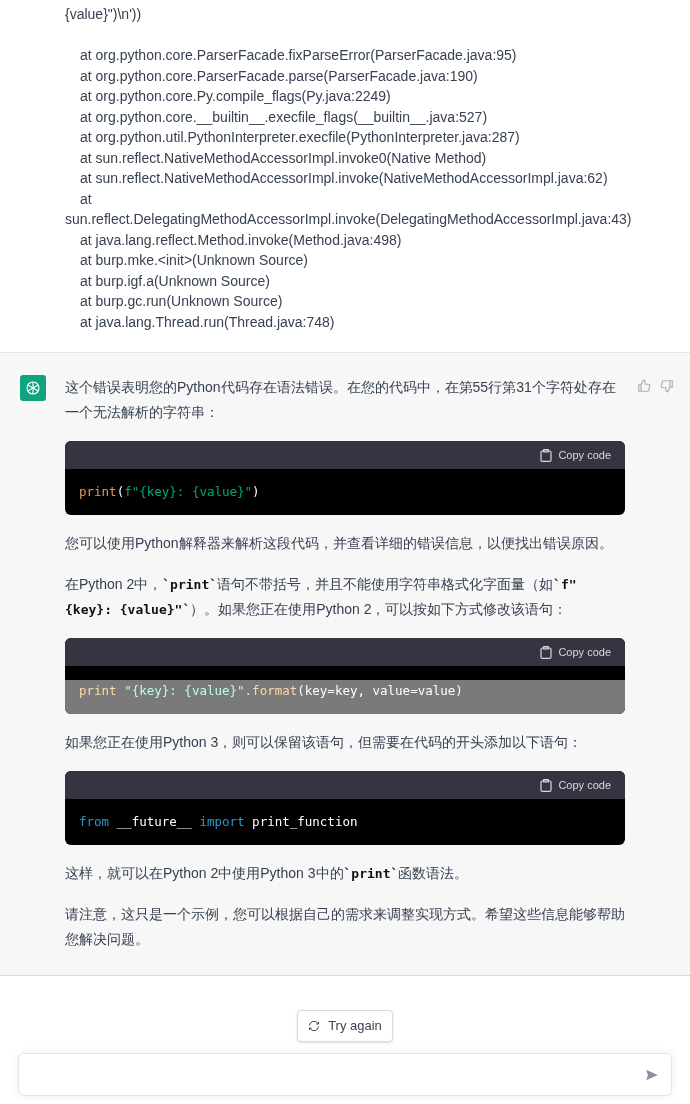 Image resolution: width=690 pixels, height=1104 pixels. What do you see at coordinates (667, 386) in the screenshot?
I see `thumbs-down-icon` at bounding box center [667, 386].